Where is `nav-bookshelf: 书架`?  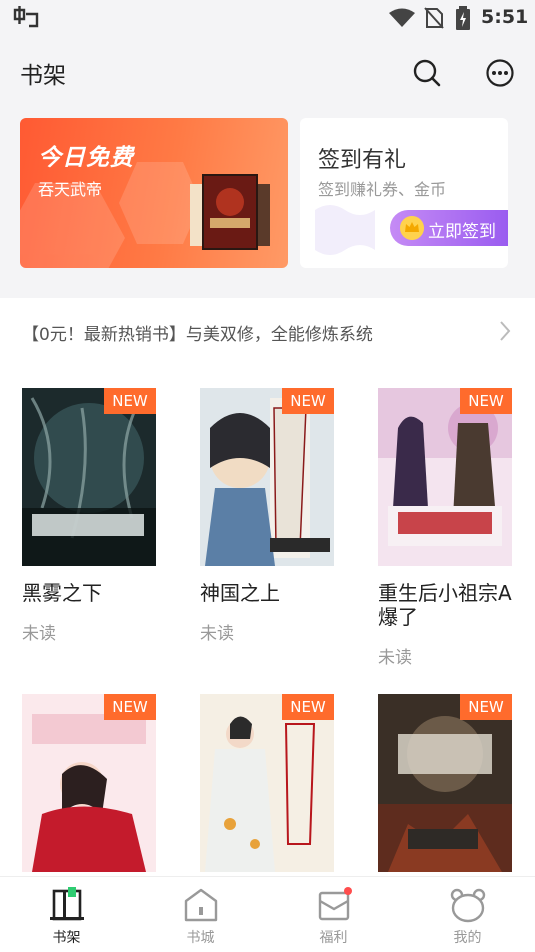
nav-bookshelf: 书架 is located at coordinates (66, 914).